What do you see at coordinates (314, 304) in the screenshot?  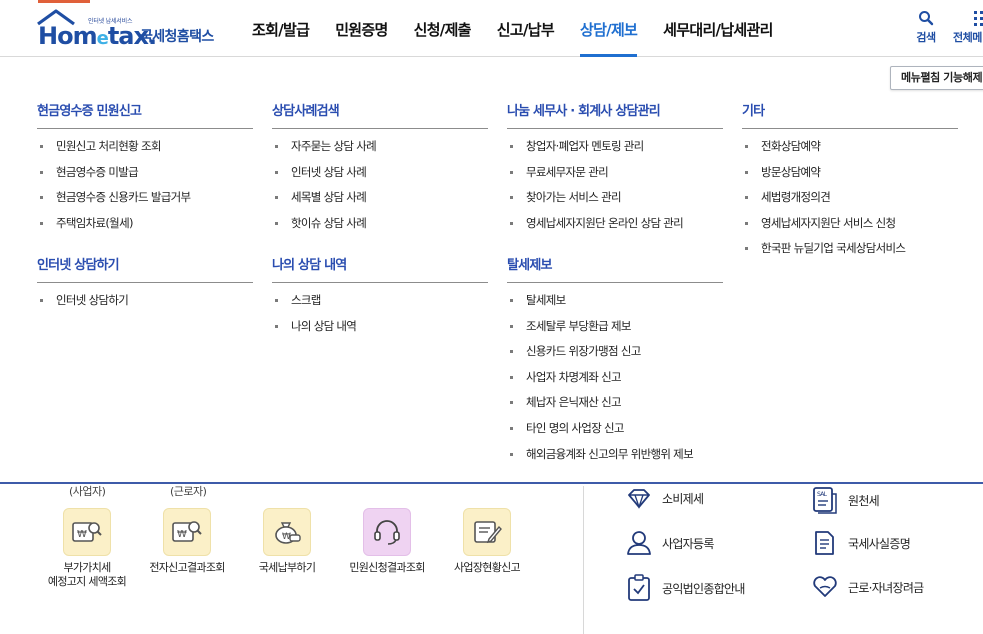 I see `menu-item-scrap: 스크랩` at bounding box center [314, 304].